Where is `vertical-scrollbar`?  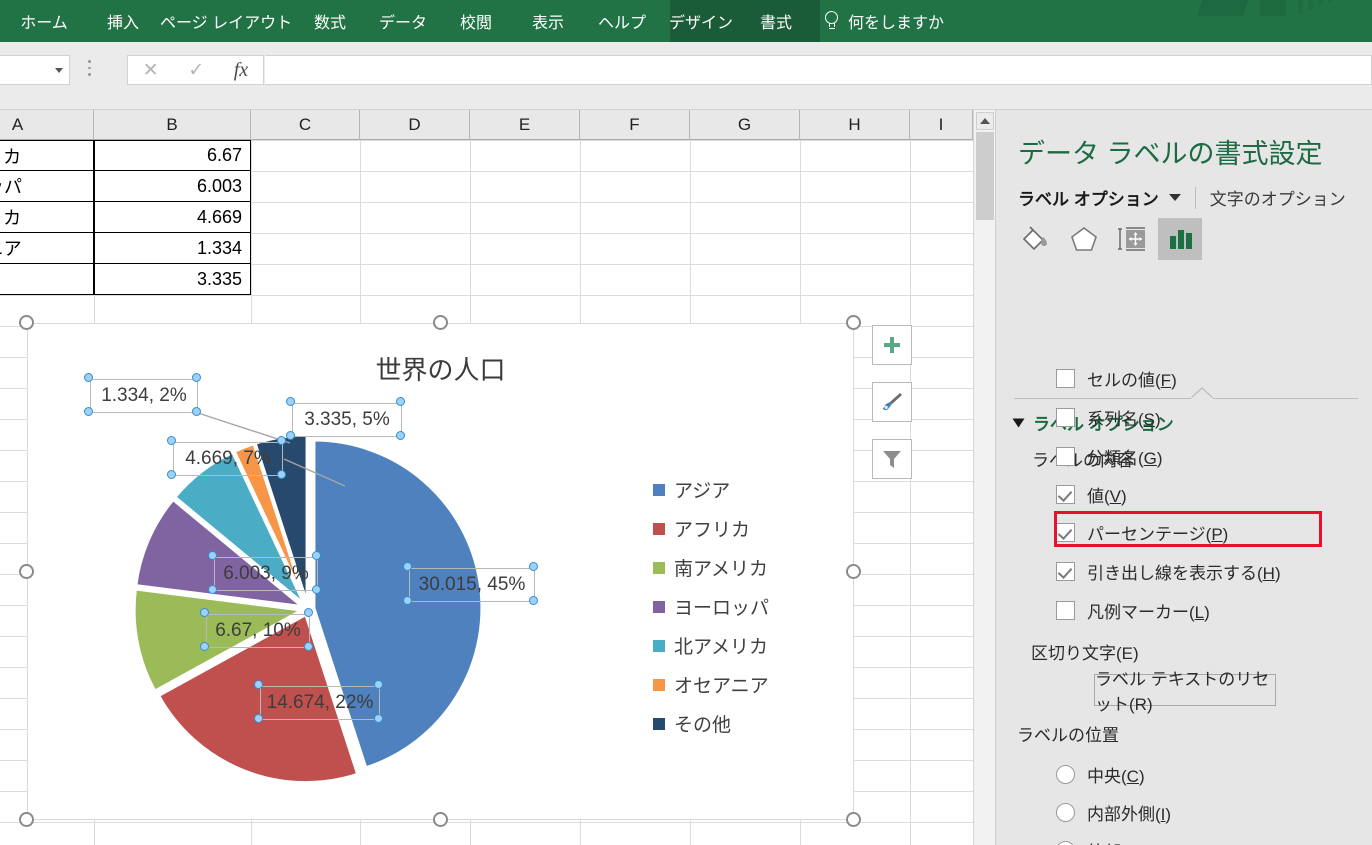 vertical-scrollbar is located at coordinates (984, 477).